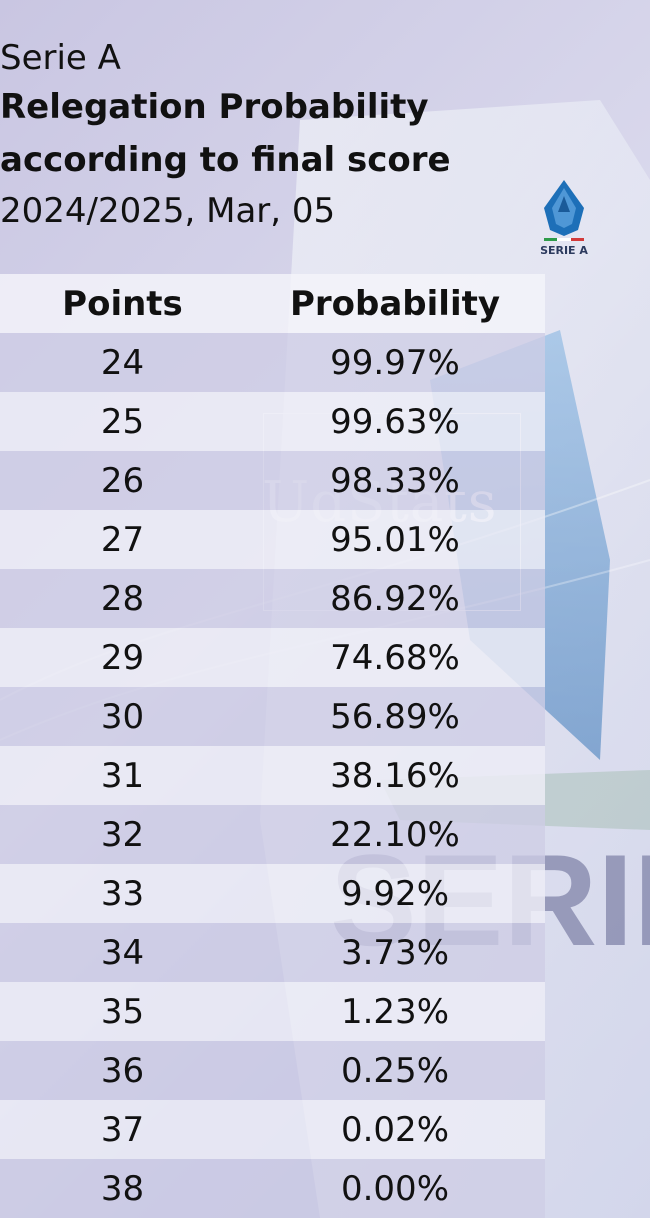 This screenshot has height=1218, width=650. What do you see at coordinates (122, 480) in the screenshot?
I see `points-cell: 26` at bounding box center [122, 480].